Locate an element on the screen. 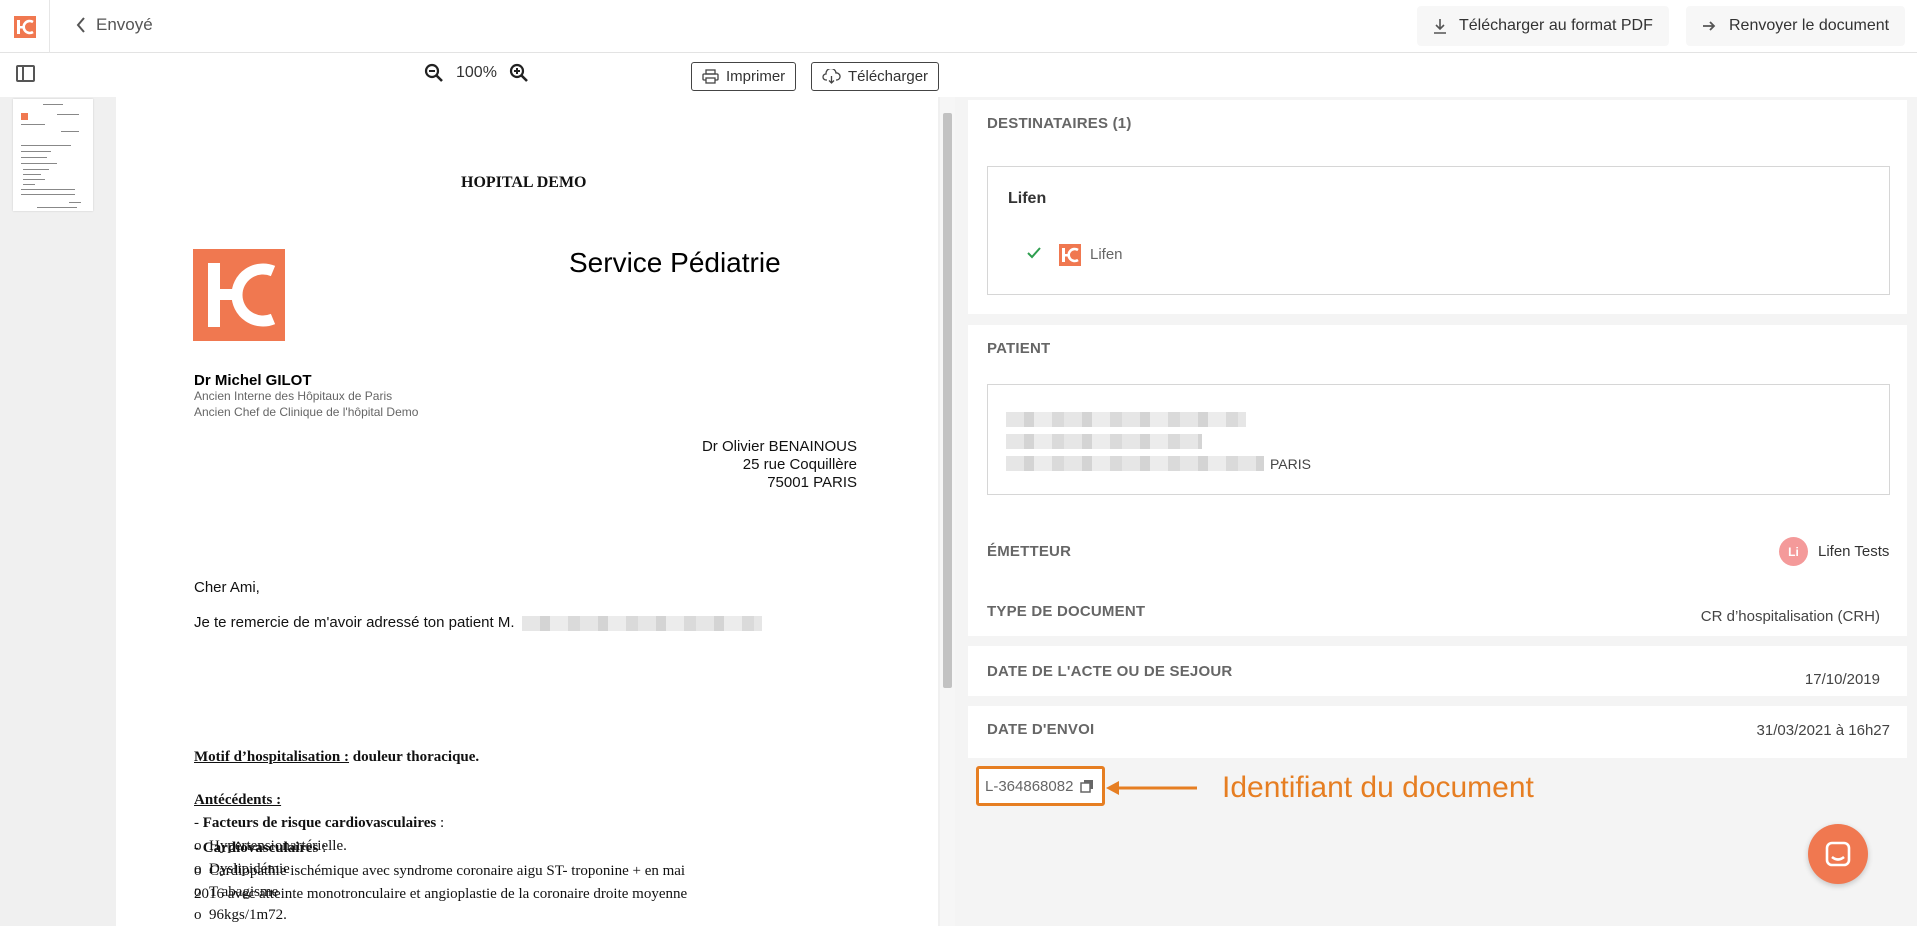 This screenshot has height=926, width=1917. recipient-address-city: 75001 PARIS is located at coordinates (812, 482).